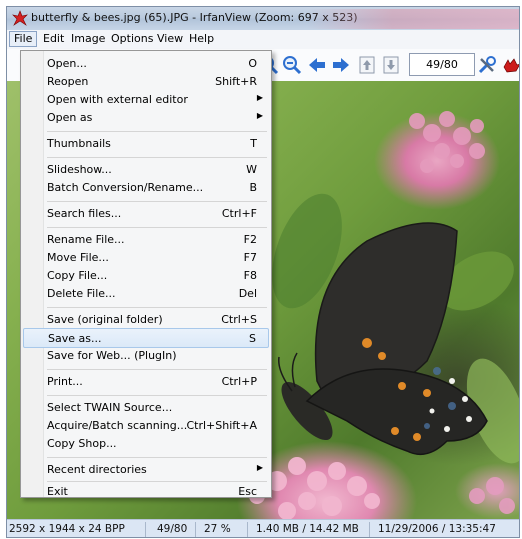  What do you see at coordinates (437, 529) in the screenshot?
I see `status-datetime: 11/29/2006 / 13:35:47` at bounding box center [437, 529].